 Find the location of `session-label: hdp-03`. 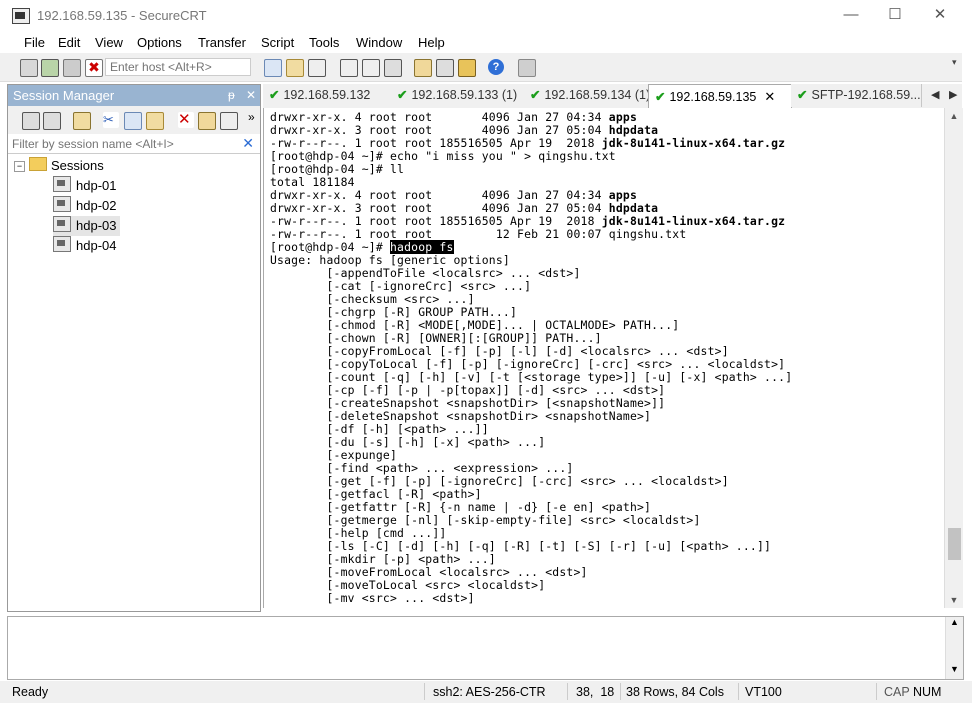

session-label: hdp-03 is located at coordinates (96, 225).